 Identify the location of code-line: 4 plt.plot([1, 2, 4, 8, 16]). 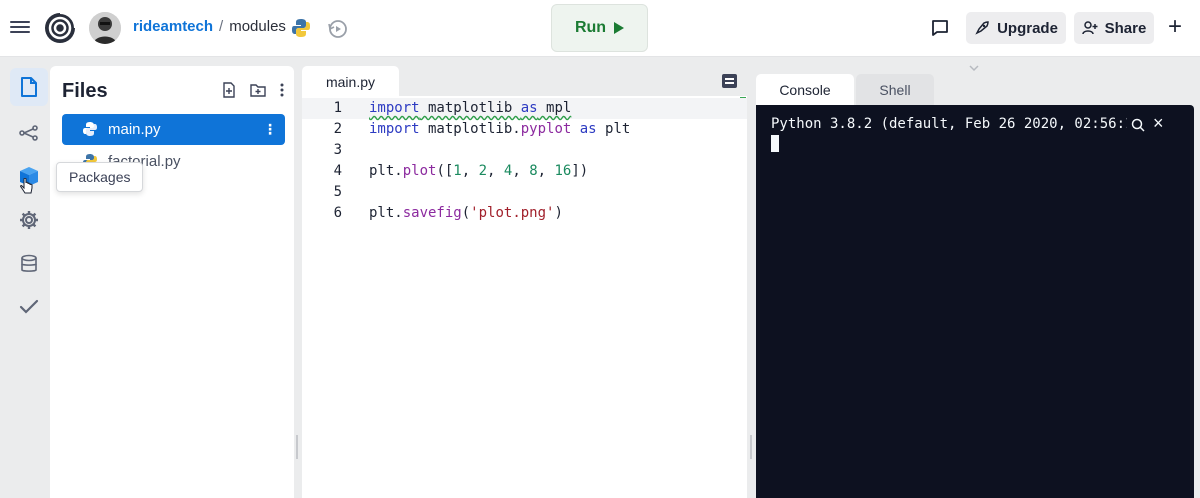
(524, 171).